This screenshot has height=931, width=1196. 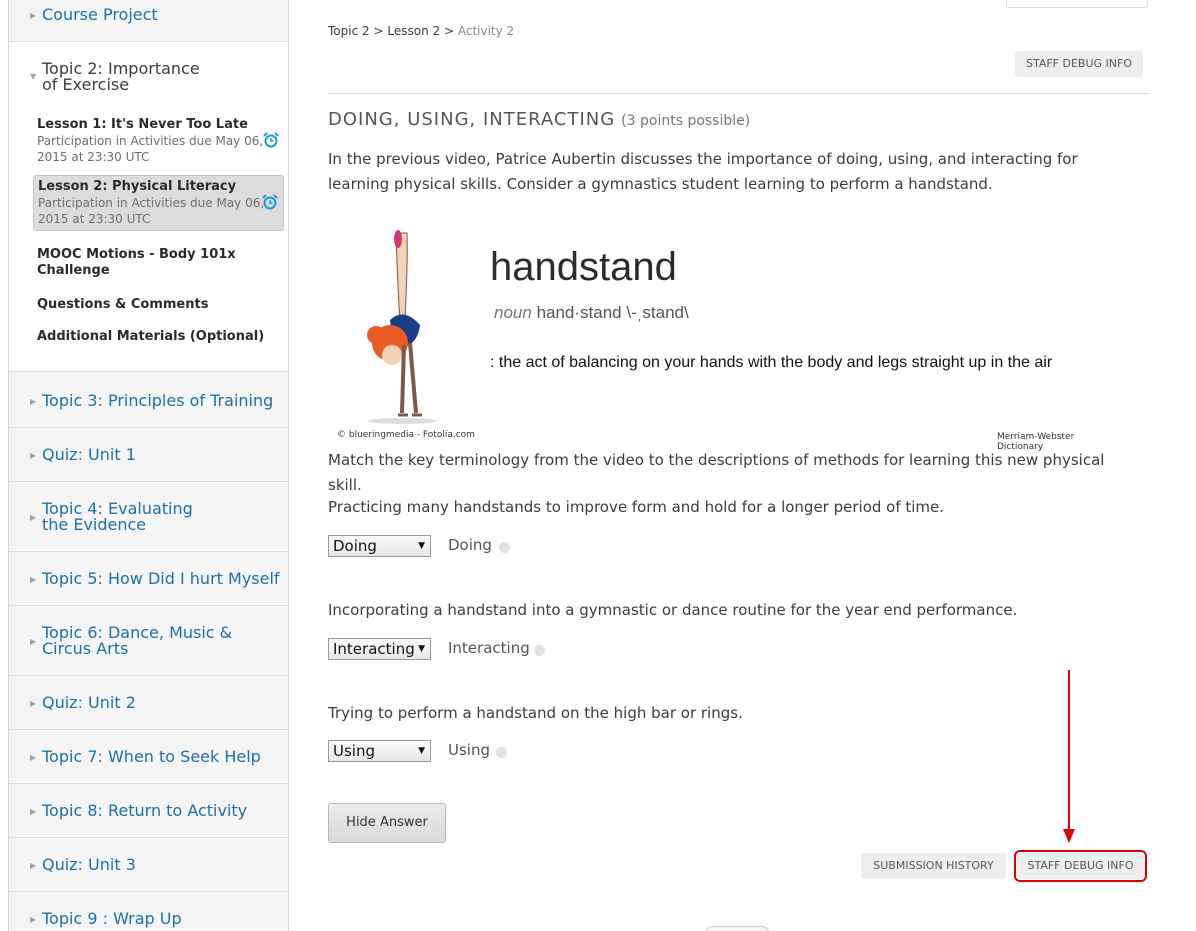 I want to click on question-3-answer: Using, so click(x=469, y=750).